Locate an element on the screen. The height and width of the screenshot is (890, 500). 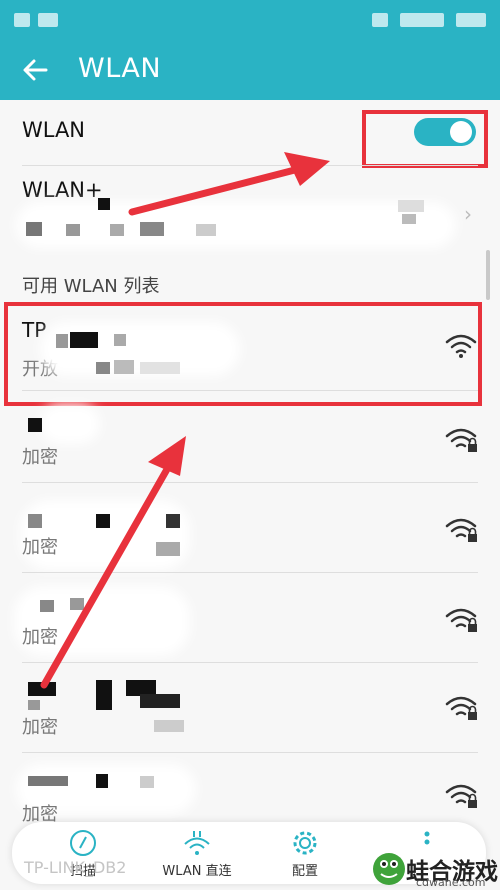
arrow-to-network is located at coordinates (113, 562).